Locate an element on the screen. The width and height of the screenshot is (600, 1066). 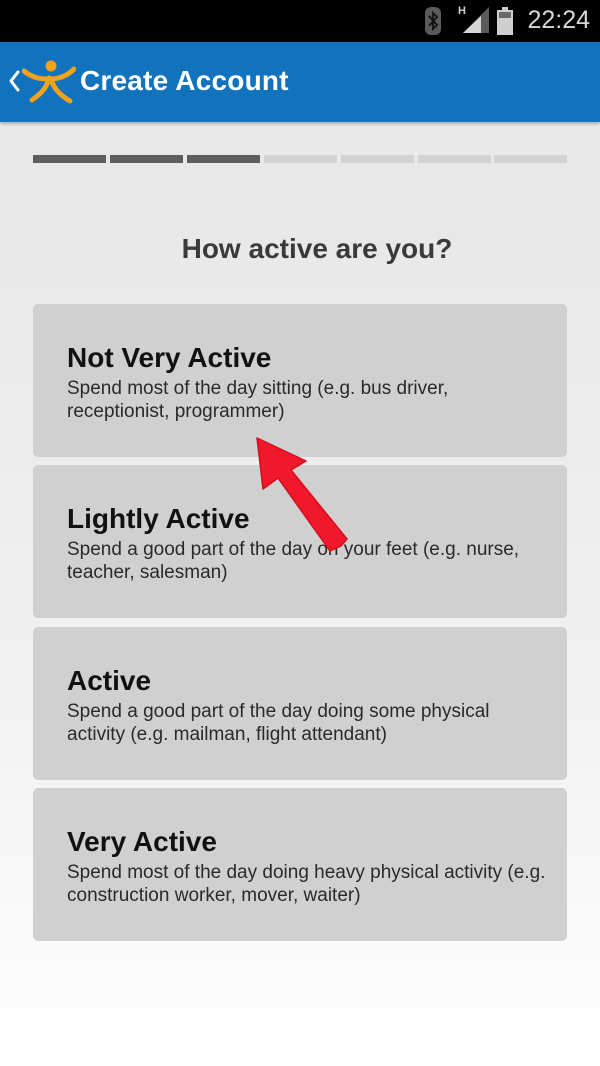
progress-indicator is located at coordinates (300, 159).